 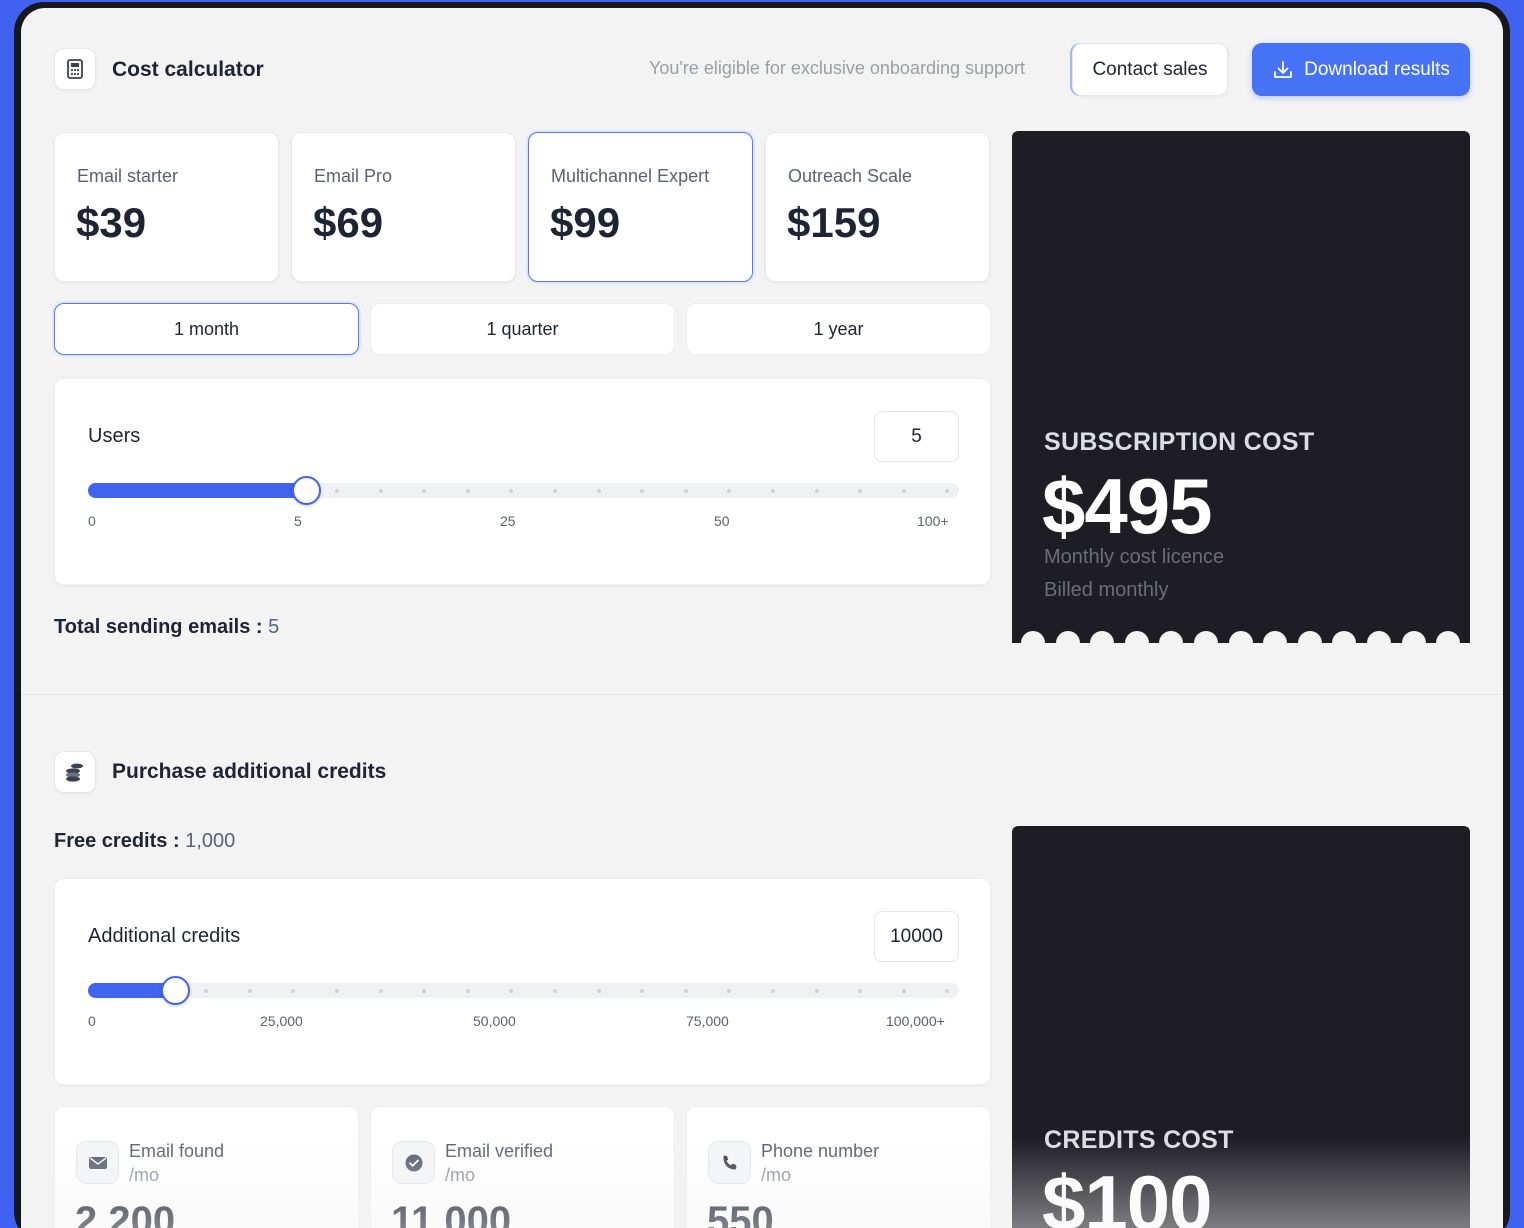 I want to click on users-label: Users, so click(x=114, y=436).